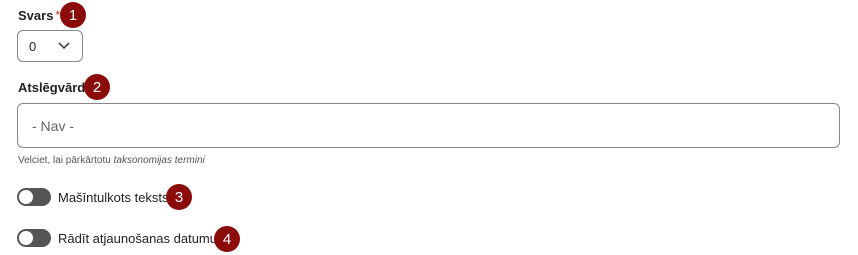  Describe the element at coordinates (53, 87) in the screenshot. I see `keywords-label: Atslēgvārdi` at that location.